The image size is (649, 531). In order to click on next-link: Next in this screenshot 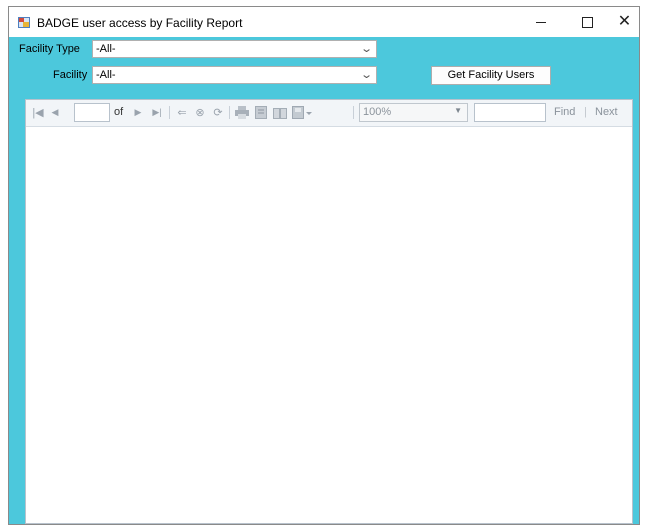, I will do `click(606, 112)`.